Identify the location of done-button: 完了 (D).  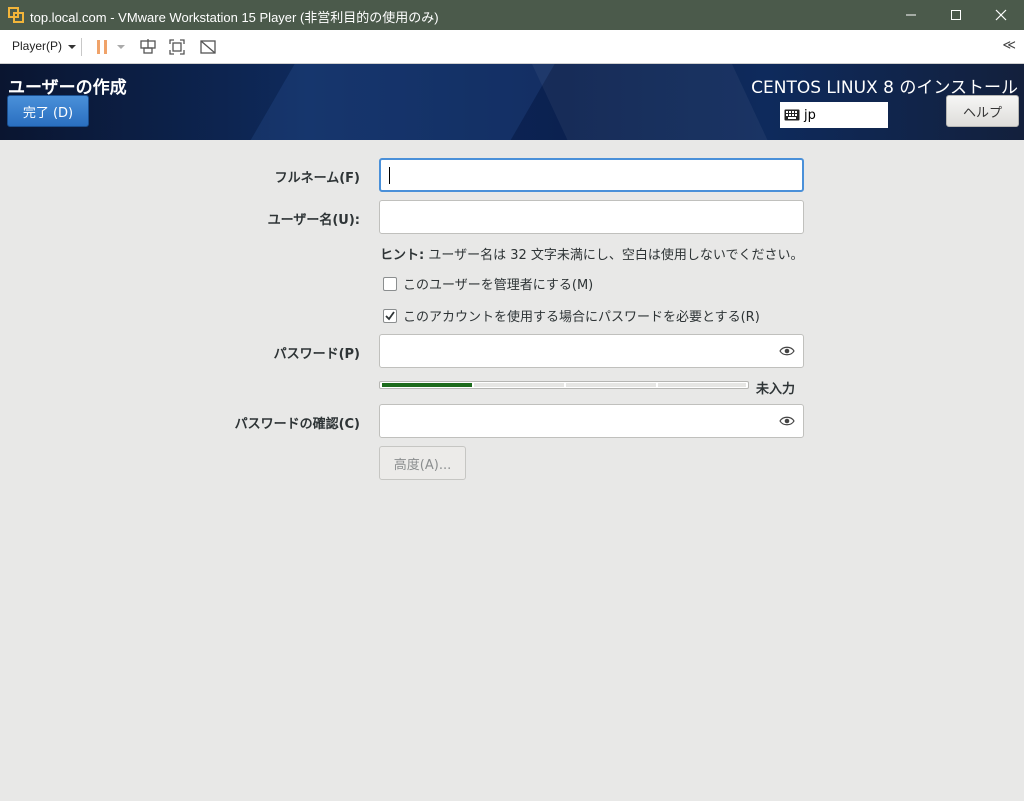
(48, 111).